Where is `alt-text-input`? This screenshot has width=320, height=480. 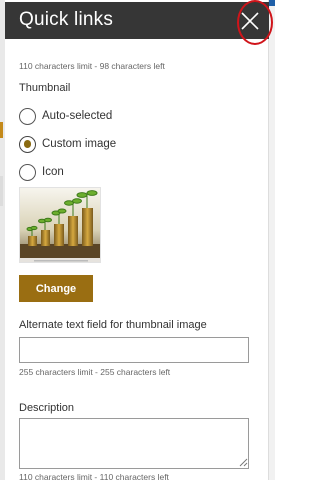 alt-text-input is located at coordinates (134, 350).